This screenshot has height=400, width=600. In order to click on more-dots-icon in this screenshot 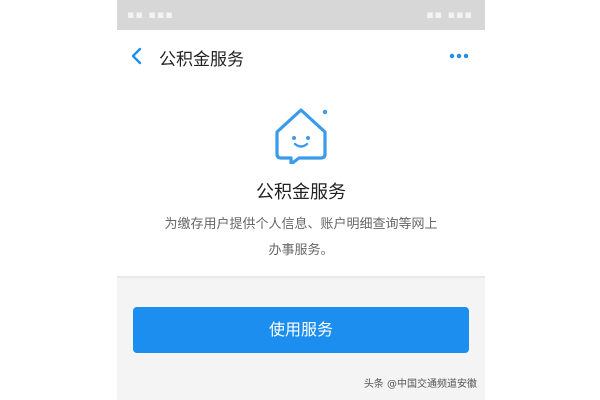, I will do `click(459, 56)`.